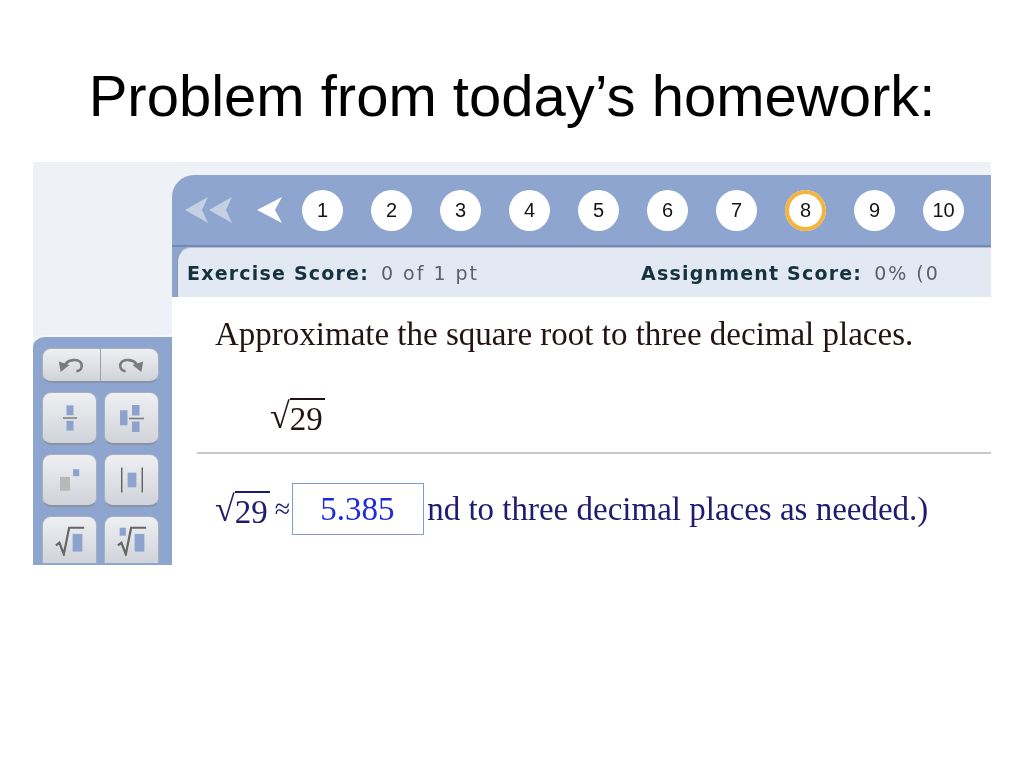 The width and height of the screenshot is (1024, 768). What do you see at coordinates (943, 210) in the screenshot?
I see `question-number-button: 10` at bounding box center [943, 210].